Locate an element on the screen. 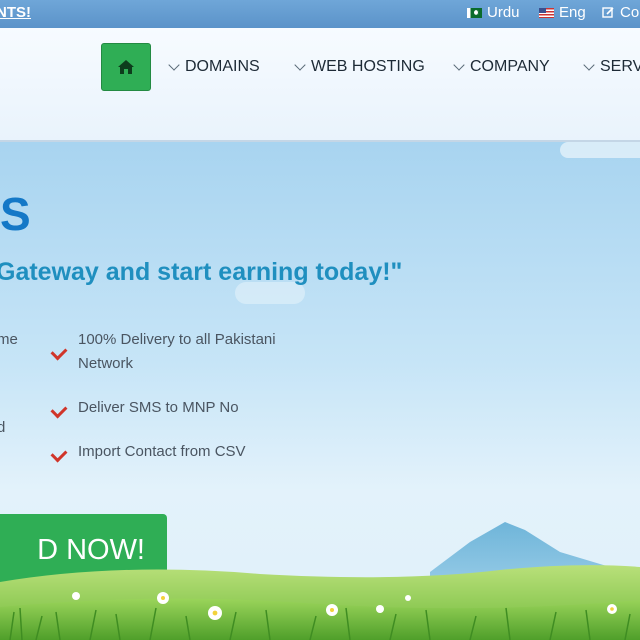  hero-heading: S is located at coordinates (15, 214).